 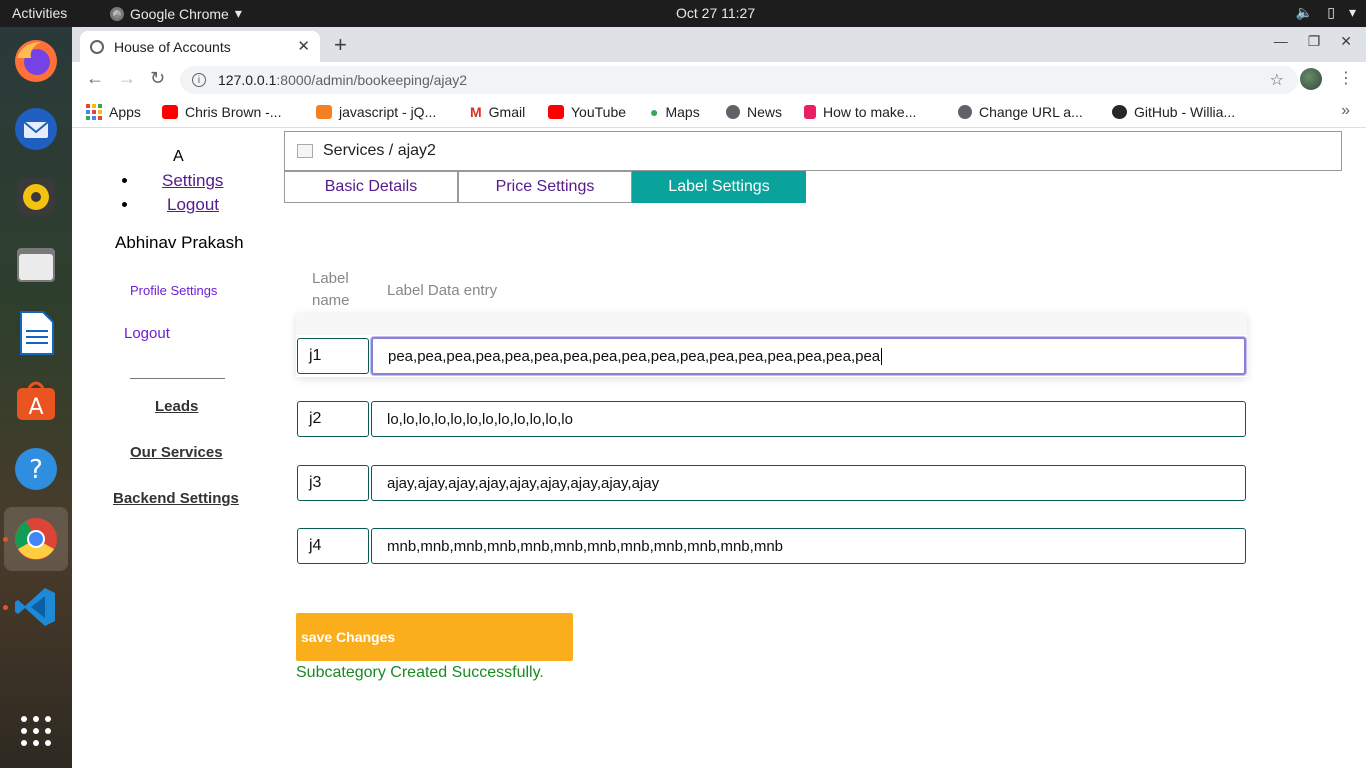 I want to click on logout-link-top: Logout, so click(x=193, y=205).